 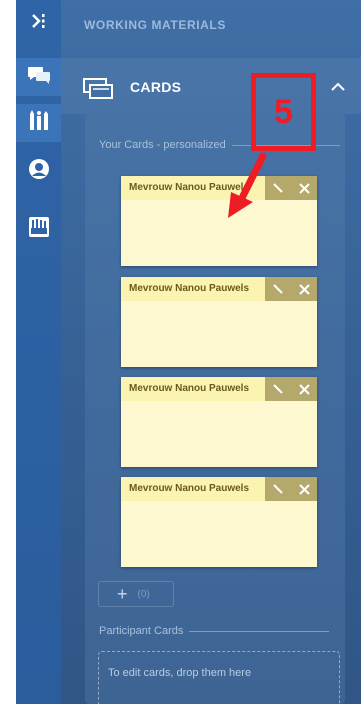 I want to click on participant-cards-label: Participant Cards, so click(x=214, y=631).